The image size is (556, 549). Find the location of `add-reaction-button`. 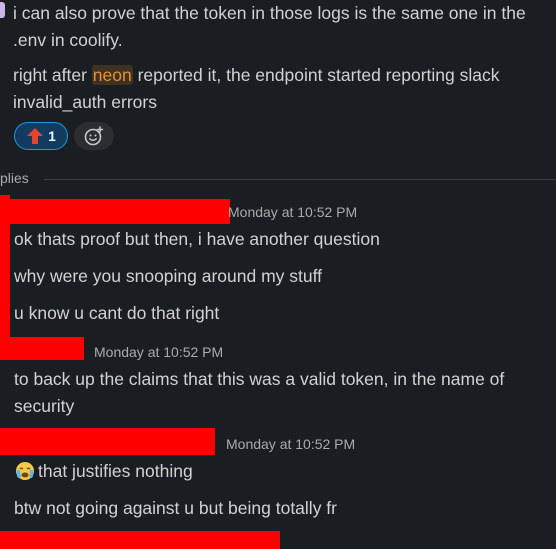

add-reaction-button is located at coordinates (94, 136).